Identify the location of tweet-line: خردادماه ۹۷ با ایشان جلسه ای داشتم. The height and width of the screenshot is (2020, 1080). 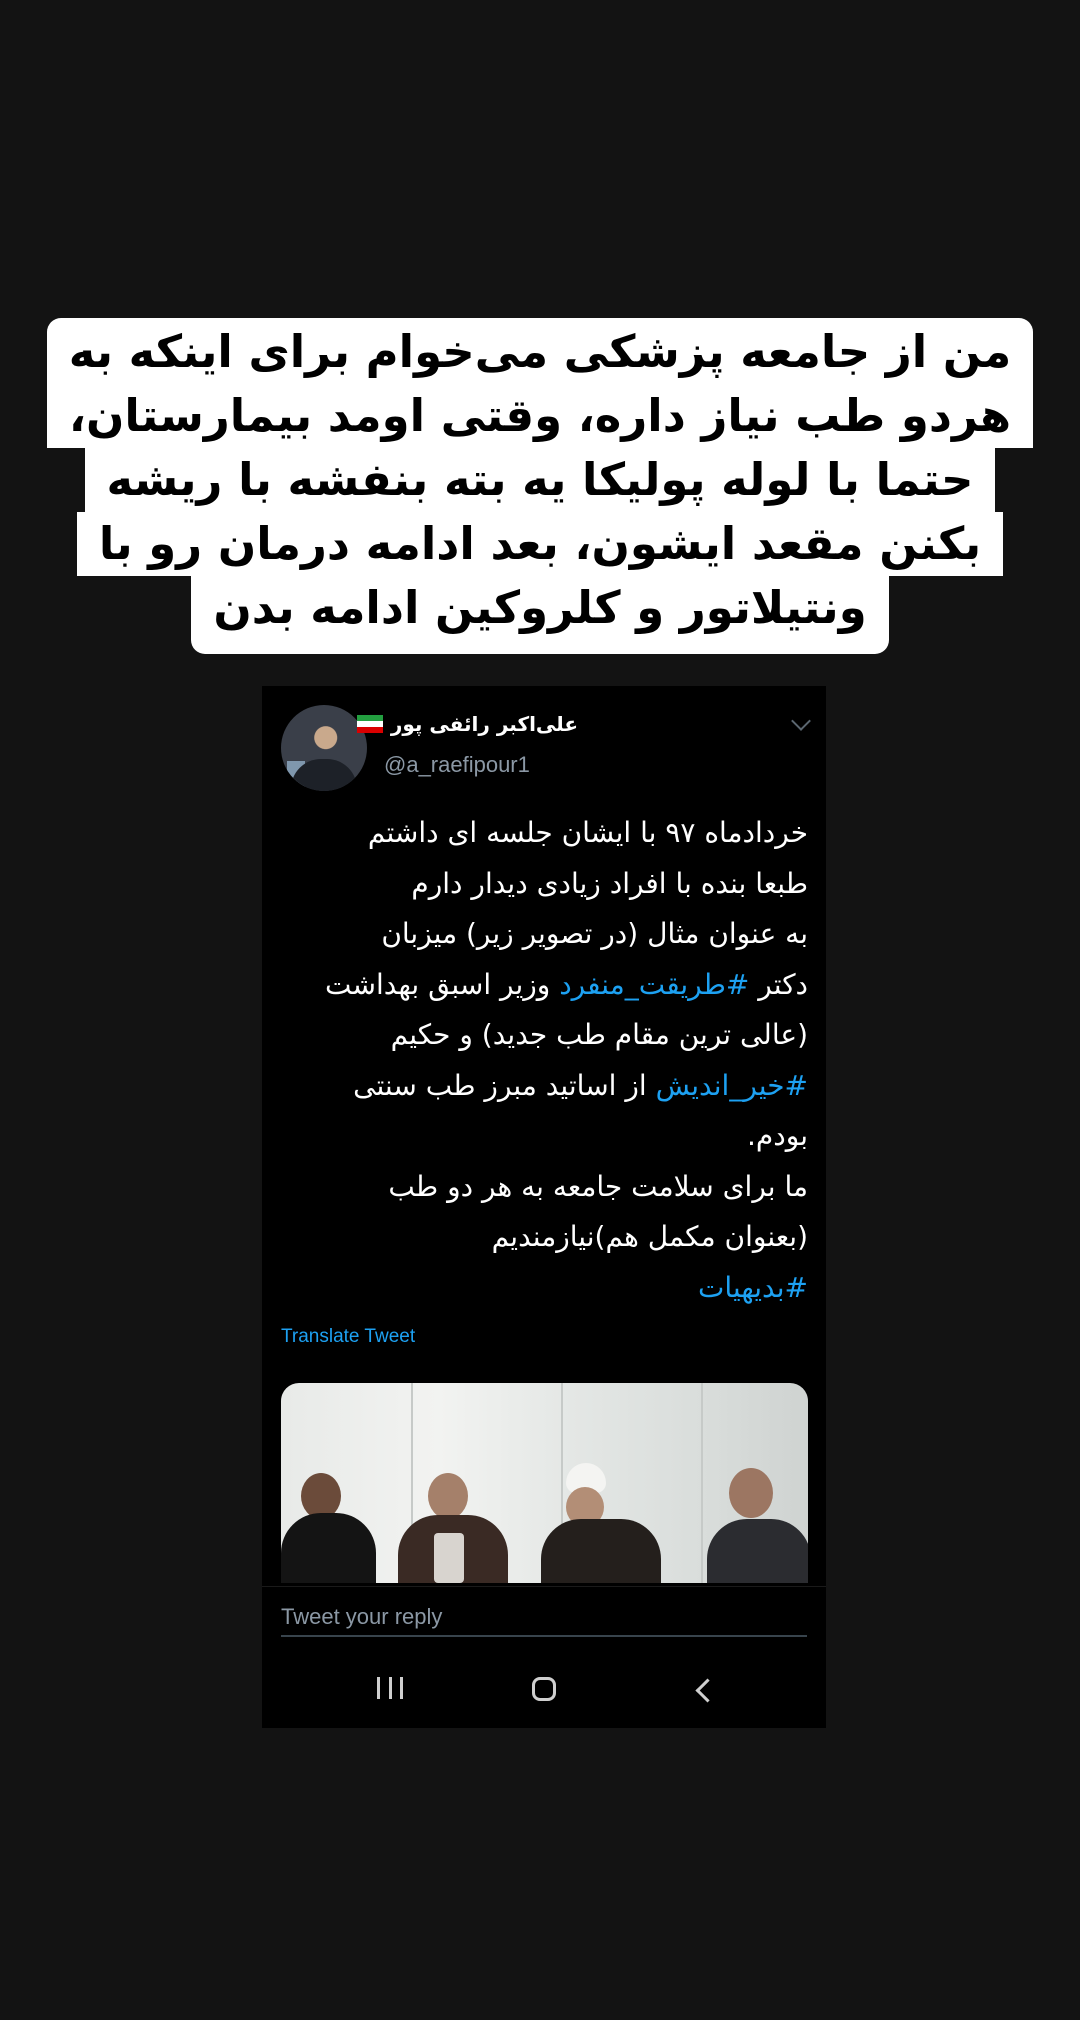
(587, 832).